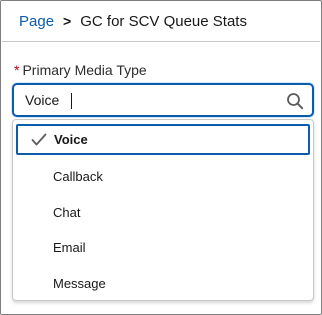  What do you see at coordinates (17, 70) in the screenshot?
I see `required-indicator: *` at bounding box center [17, 70].